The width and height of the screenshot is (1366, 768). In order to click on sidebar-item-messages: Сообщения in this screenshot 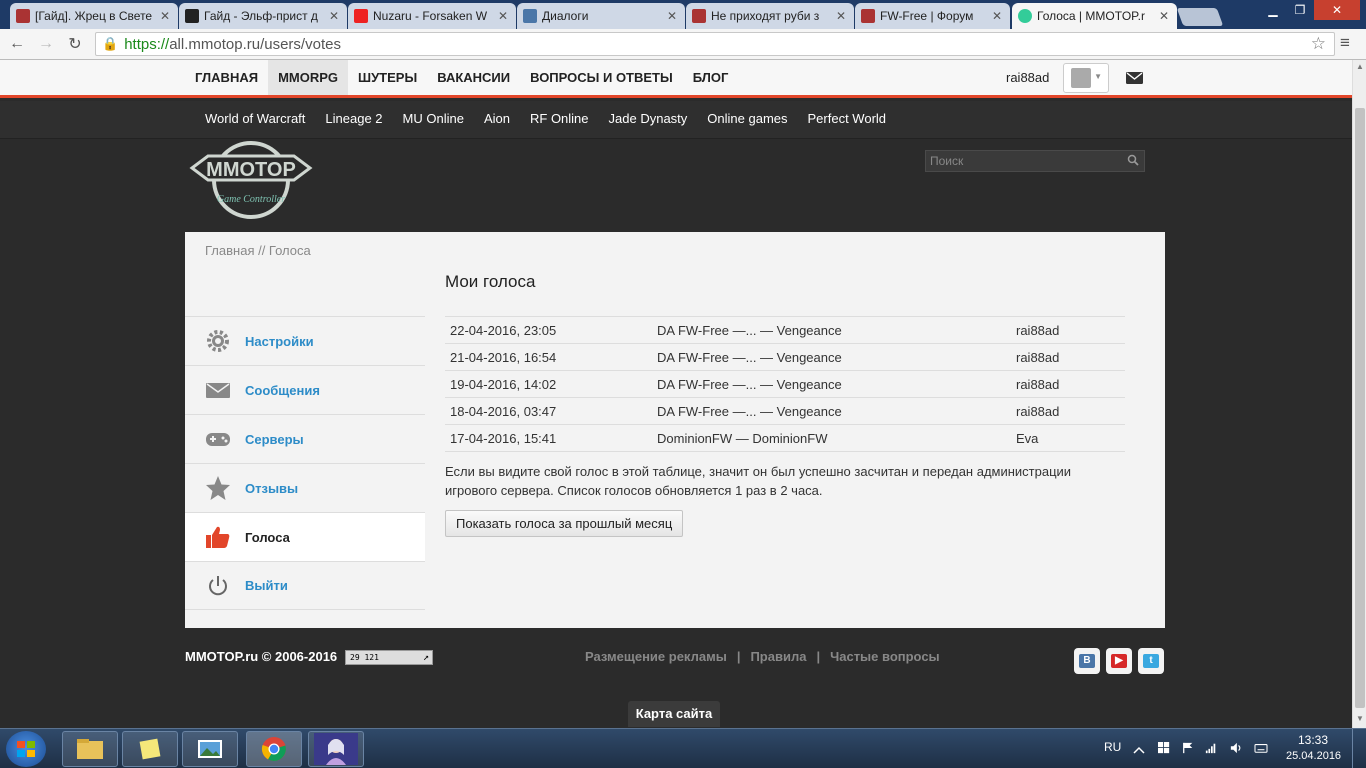, I will do `click(305, 389)`.